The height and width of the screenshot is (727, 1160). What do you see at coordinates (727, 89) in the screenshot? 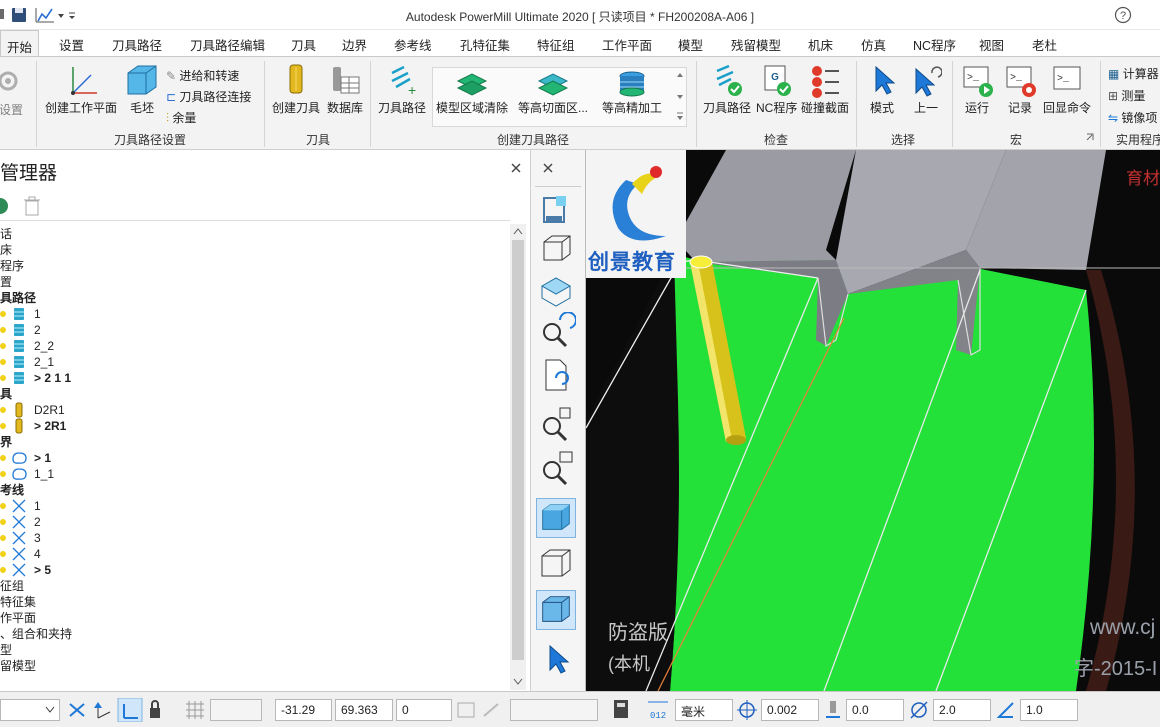
I see `check-toolpath-button: 刀具路径` at bounding box center [727, 89].